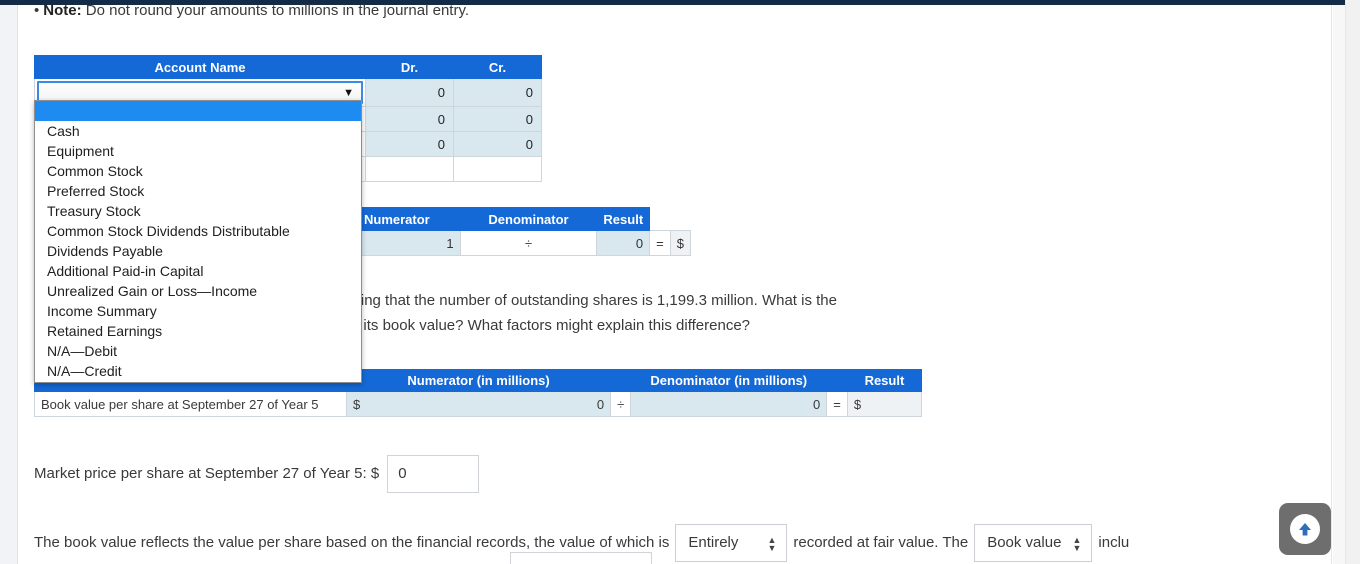 The height and width of the screenshot is (564, 1360). What do you see at coordinates (409, 169) in the screenshot?
I see `dr-total-cell` at bounding box center [409, 169].